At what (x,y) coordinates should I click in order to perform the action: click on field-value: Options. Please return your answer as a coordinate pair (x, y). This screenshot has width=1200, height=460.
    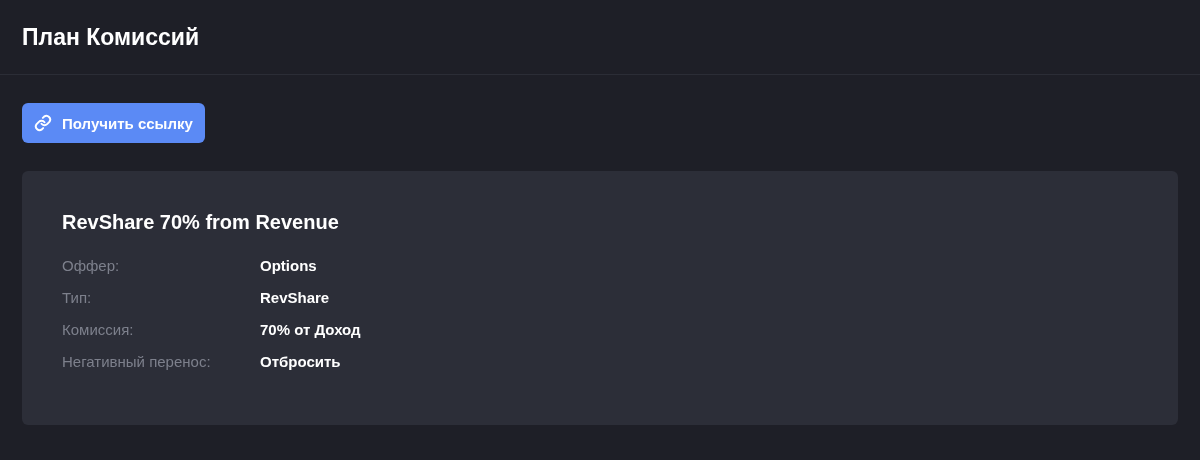
    Looking at the image, I should click on (289, 266).